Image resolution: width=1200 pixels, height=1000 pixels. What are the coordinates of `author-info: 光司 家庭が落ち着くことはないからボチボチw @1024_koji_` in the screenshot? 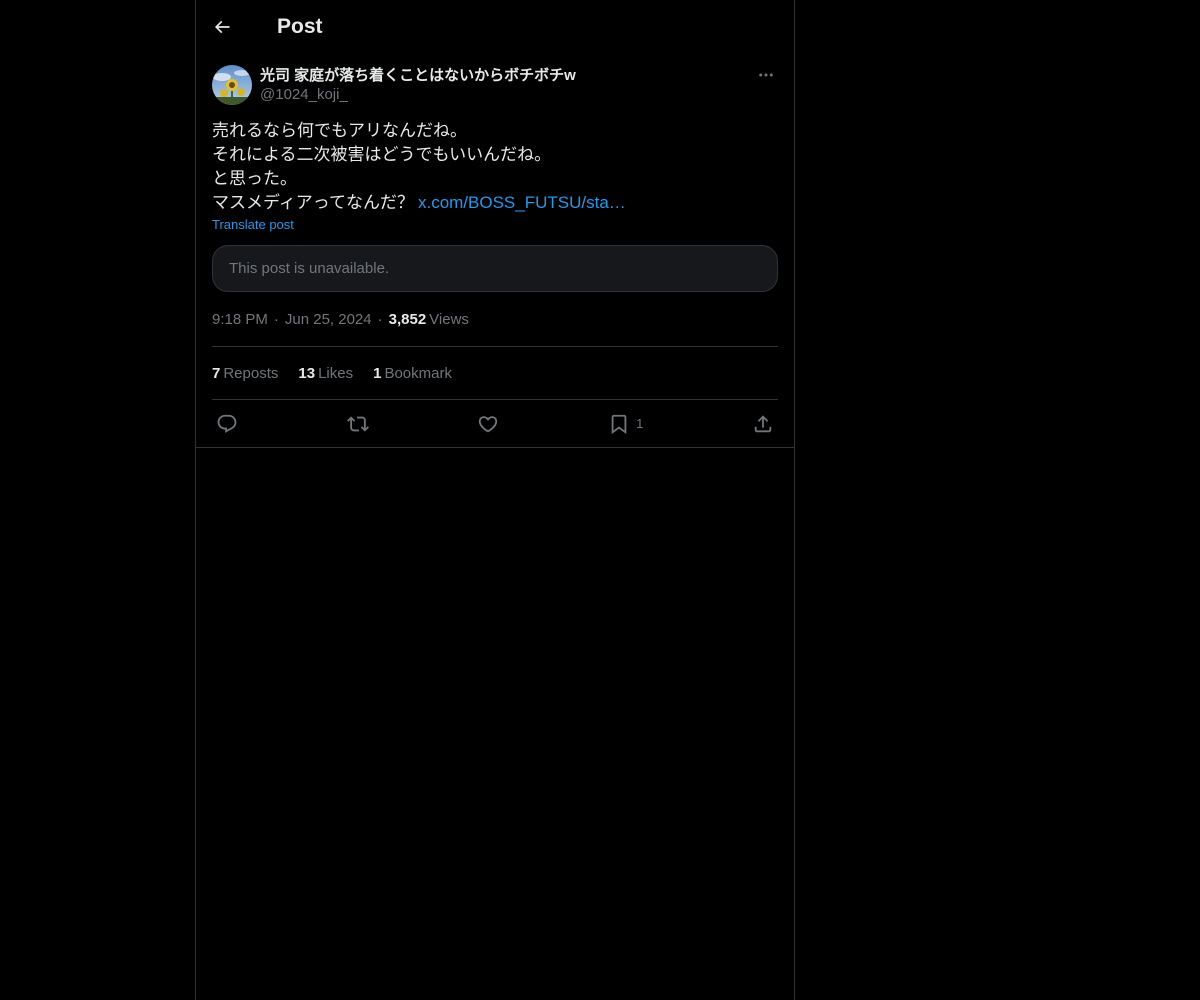 It's located at (418, 84).